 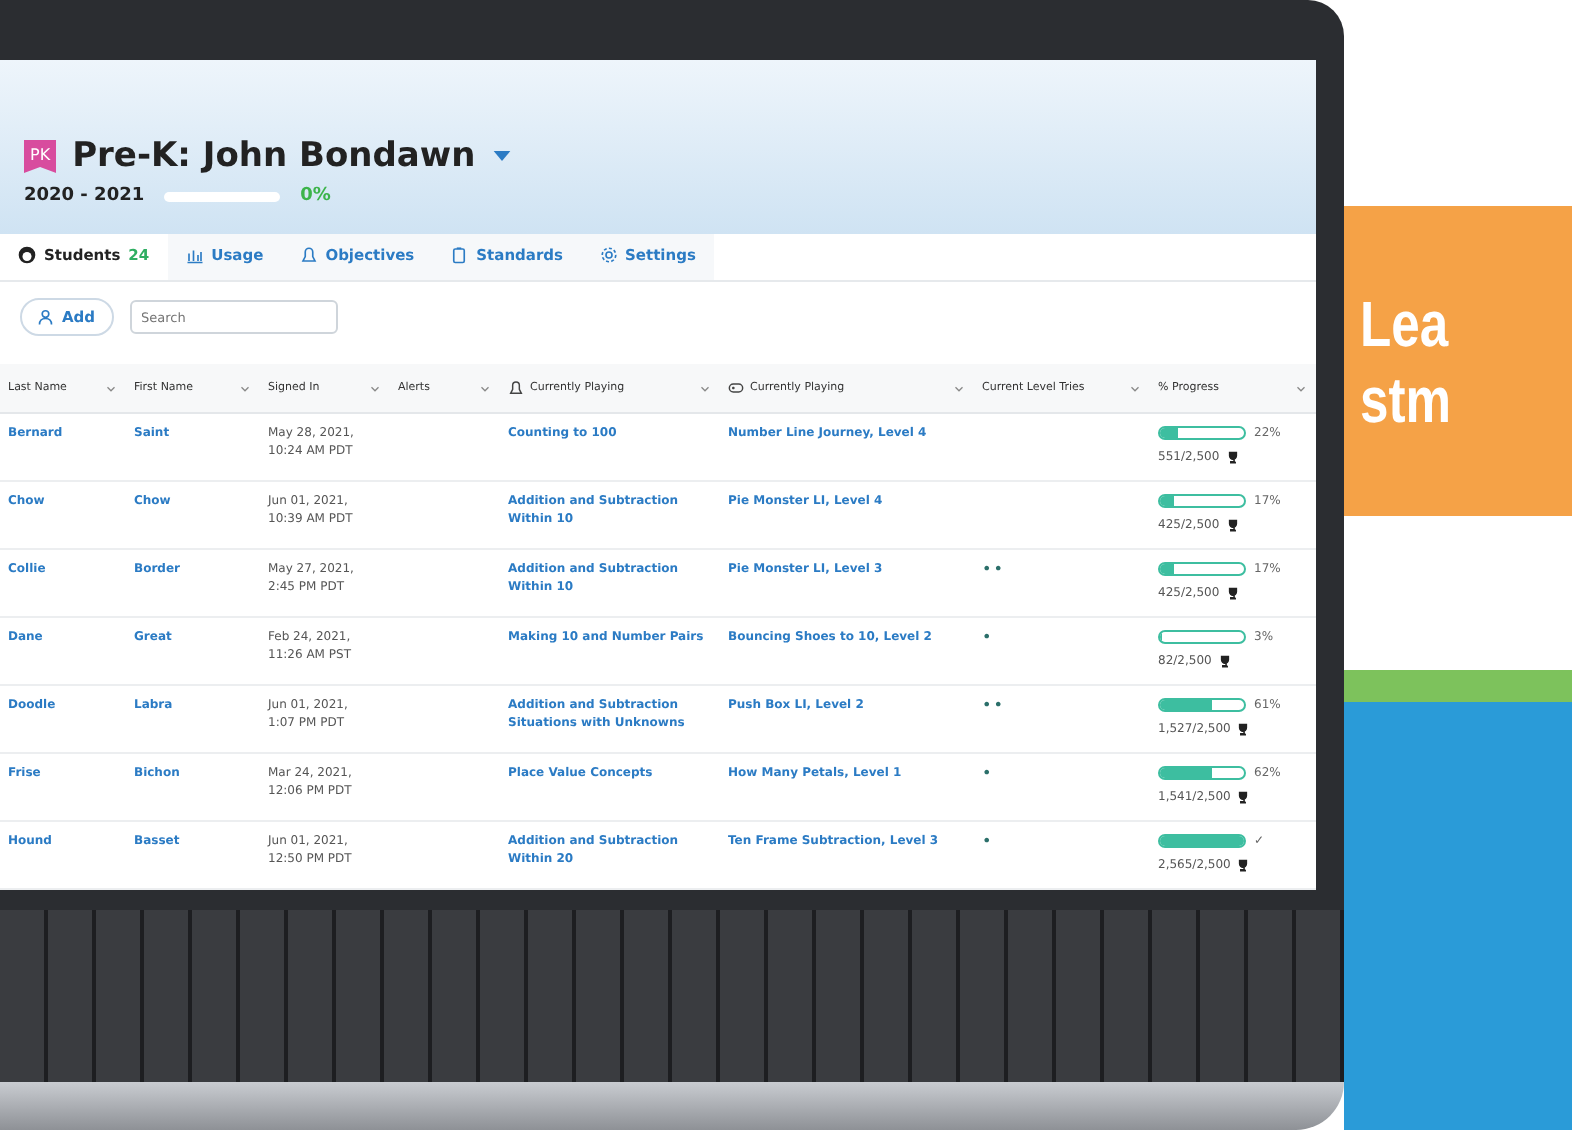 What do you see at coordinates (274, 156) in the screenshot?
I see `class-title: Pre-K: John Bondawn` at bounding box center [274, 156].